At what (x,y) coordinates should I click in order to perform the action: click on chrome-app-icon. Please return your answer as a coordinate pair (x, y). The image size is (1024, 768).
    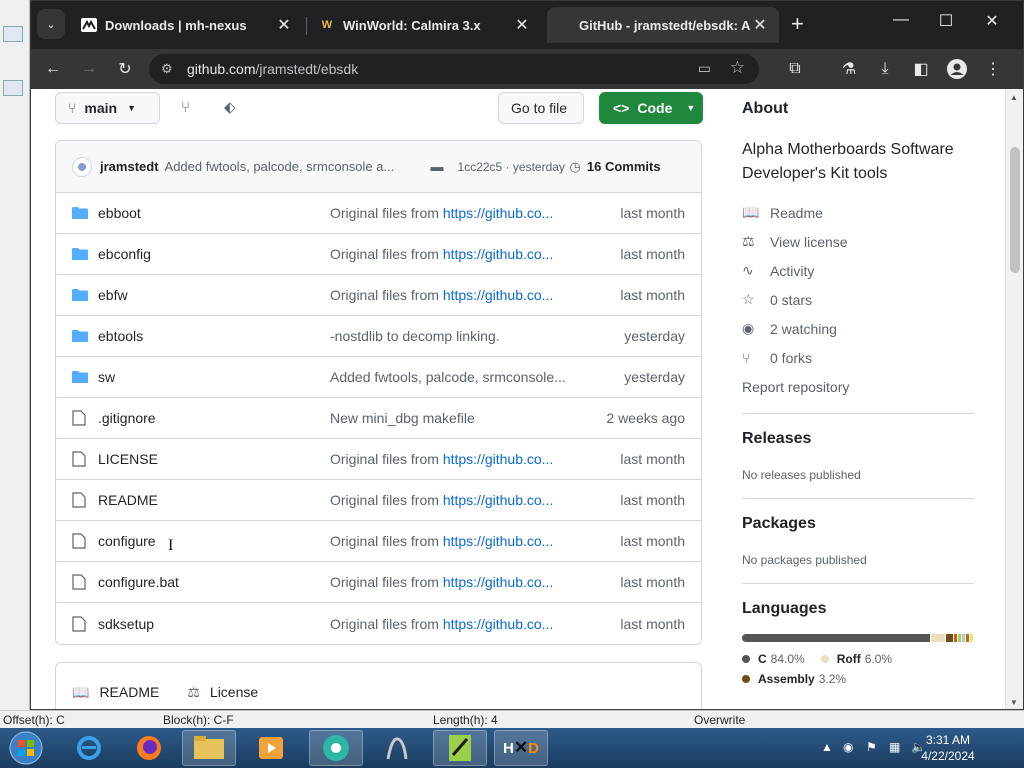
    Looking at the image, I should click on (336, 748).